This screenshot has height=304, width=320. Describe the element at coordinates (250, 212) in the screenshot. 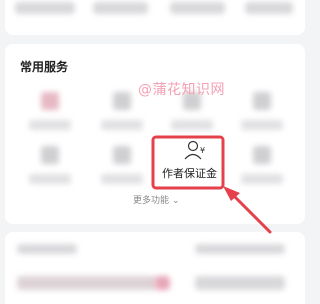

I see `arrow-line` at that location.